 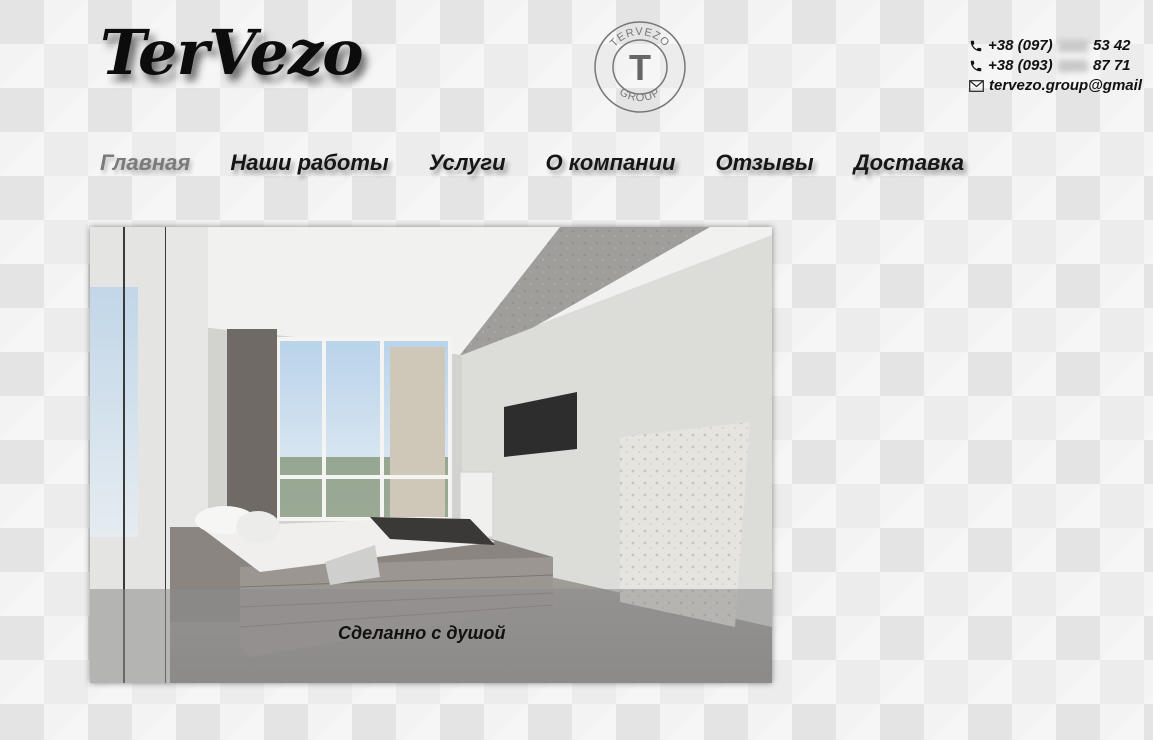 What do you see at coordinates (145, 163) in the screenshot?
I see `nav-home: Главная` at bounding box center [145, 163].